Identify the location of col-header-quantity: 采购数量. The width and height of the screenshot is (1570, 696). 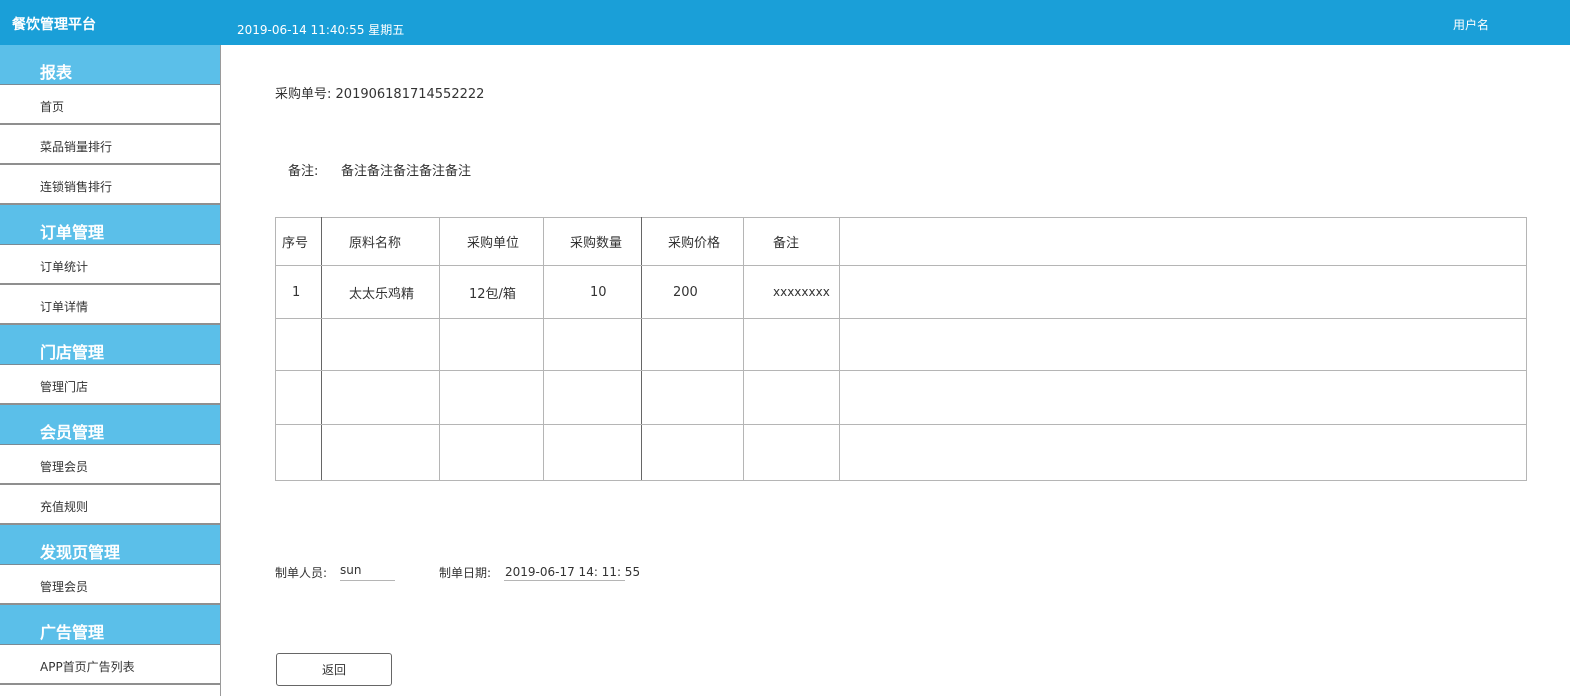
(592, 241).